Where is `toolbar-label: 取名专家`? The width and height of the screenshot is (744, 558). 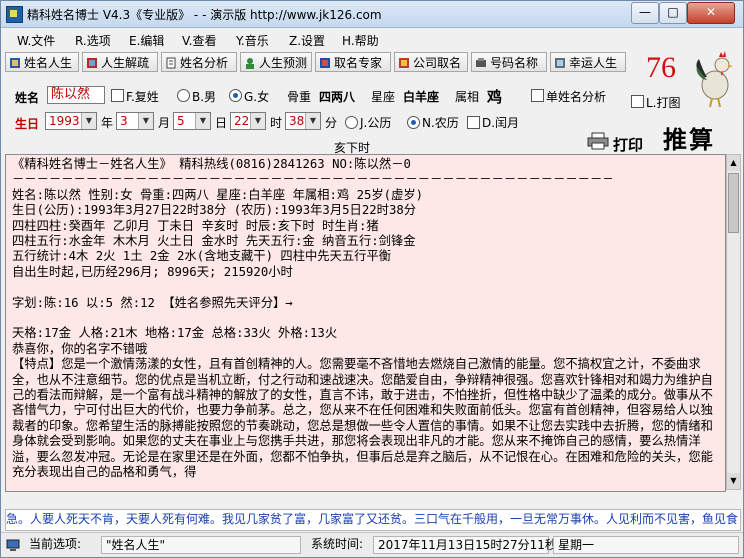
toolbar-label: 取名专家 is located at coordinates (358, 63).